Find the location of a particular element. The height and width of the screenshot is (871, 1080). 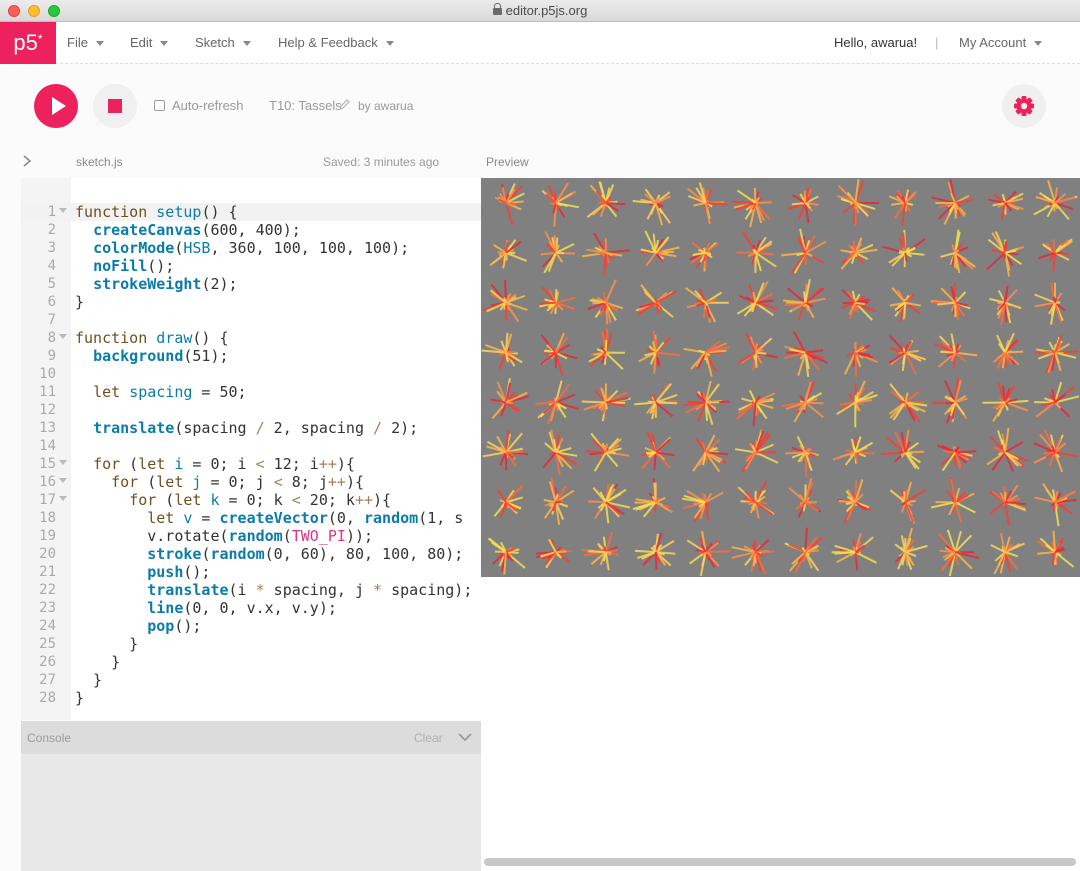

code-line: 1 function setup() { is located at coordinates (251, 212).